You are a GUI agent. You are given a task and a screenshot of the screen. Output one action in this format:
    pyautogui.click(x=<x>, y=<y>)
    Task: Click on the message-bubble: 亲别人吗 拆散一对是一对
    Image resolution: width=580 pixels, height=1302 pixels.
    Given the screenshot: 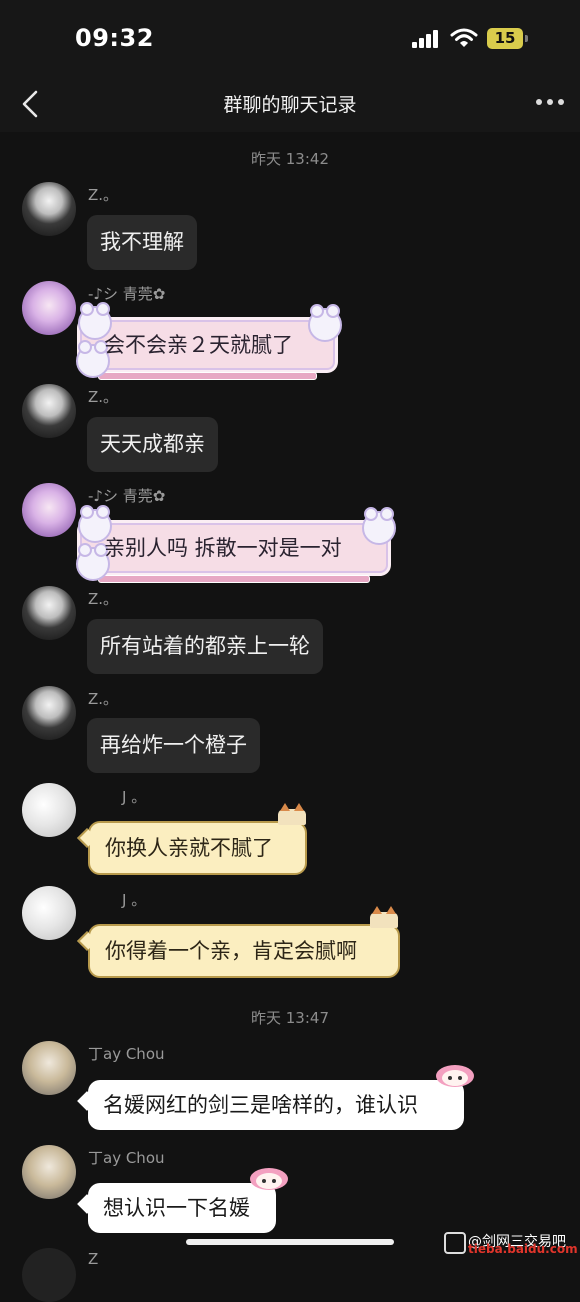 What is the action you would take?
    pyautogui.click(x=236, y=544)
    